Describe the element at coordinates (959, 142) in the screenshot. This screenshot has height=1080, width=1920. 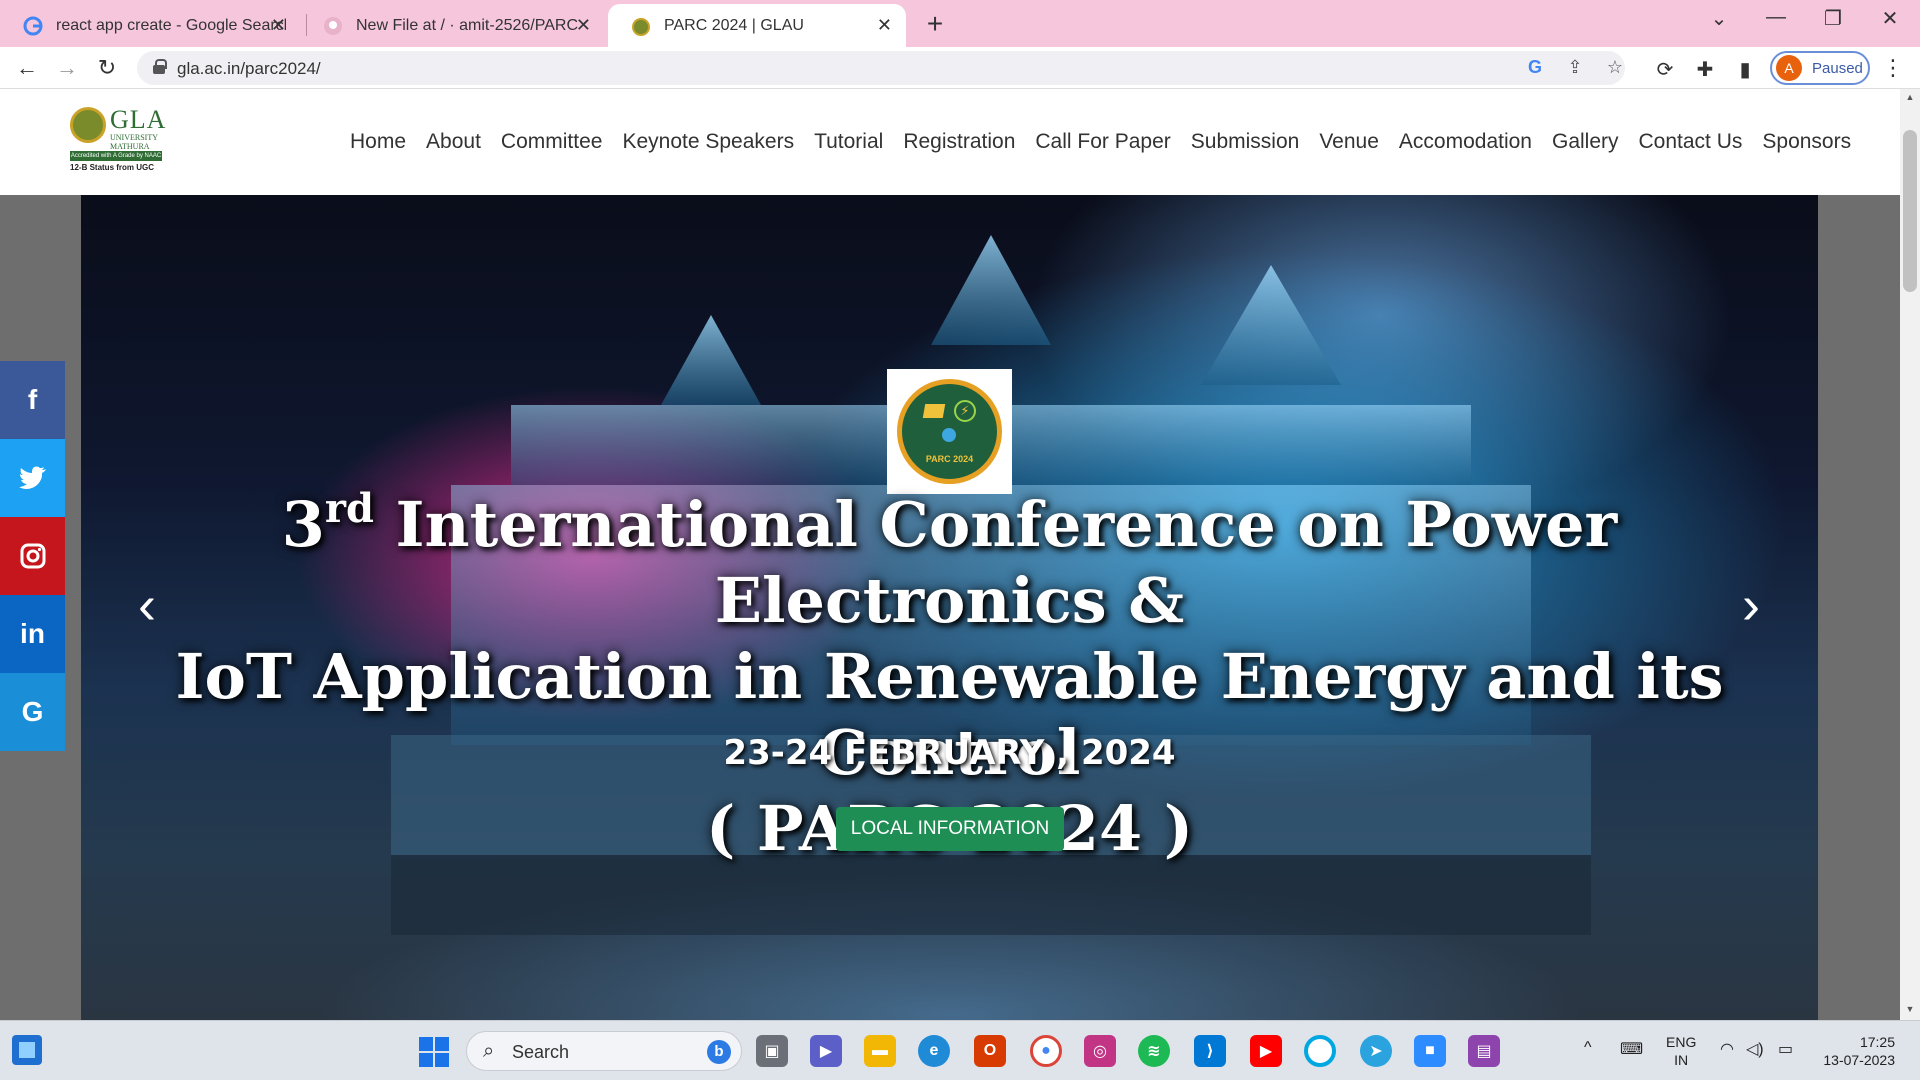
I see `nav-registration: Registration` at that location.